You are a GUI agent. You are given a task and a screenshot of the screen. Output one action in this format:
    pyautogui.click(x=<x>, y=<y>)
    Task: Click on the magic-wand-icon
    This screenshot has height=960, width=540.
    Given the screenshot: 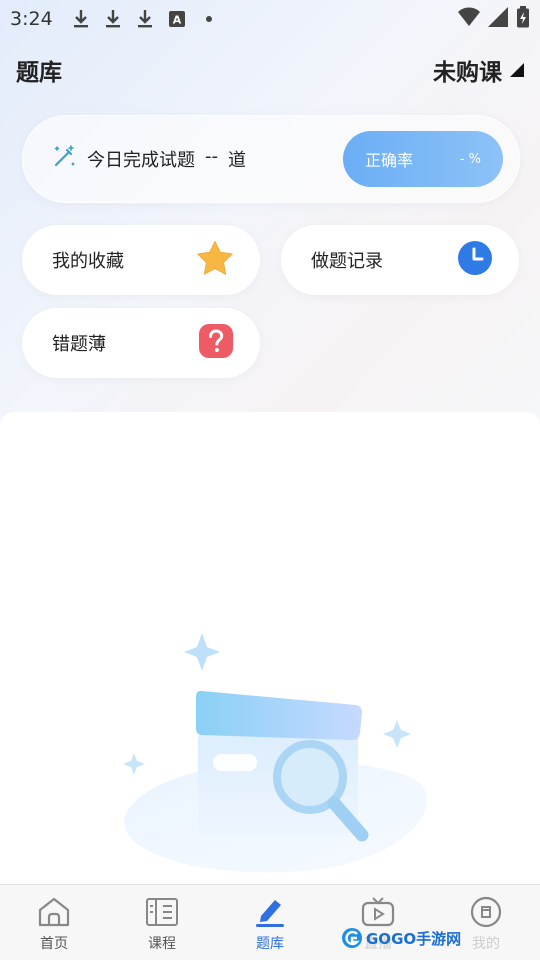 What is the action you would take?
    pyautogui.click(x=64, y=159)
    